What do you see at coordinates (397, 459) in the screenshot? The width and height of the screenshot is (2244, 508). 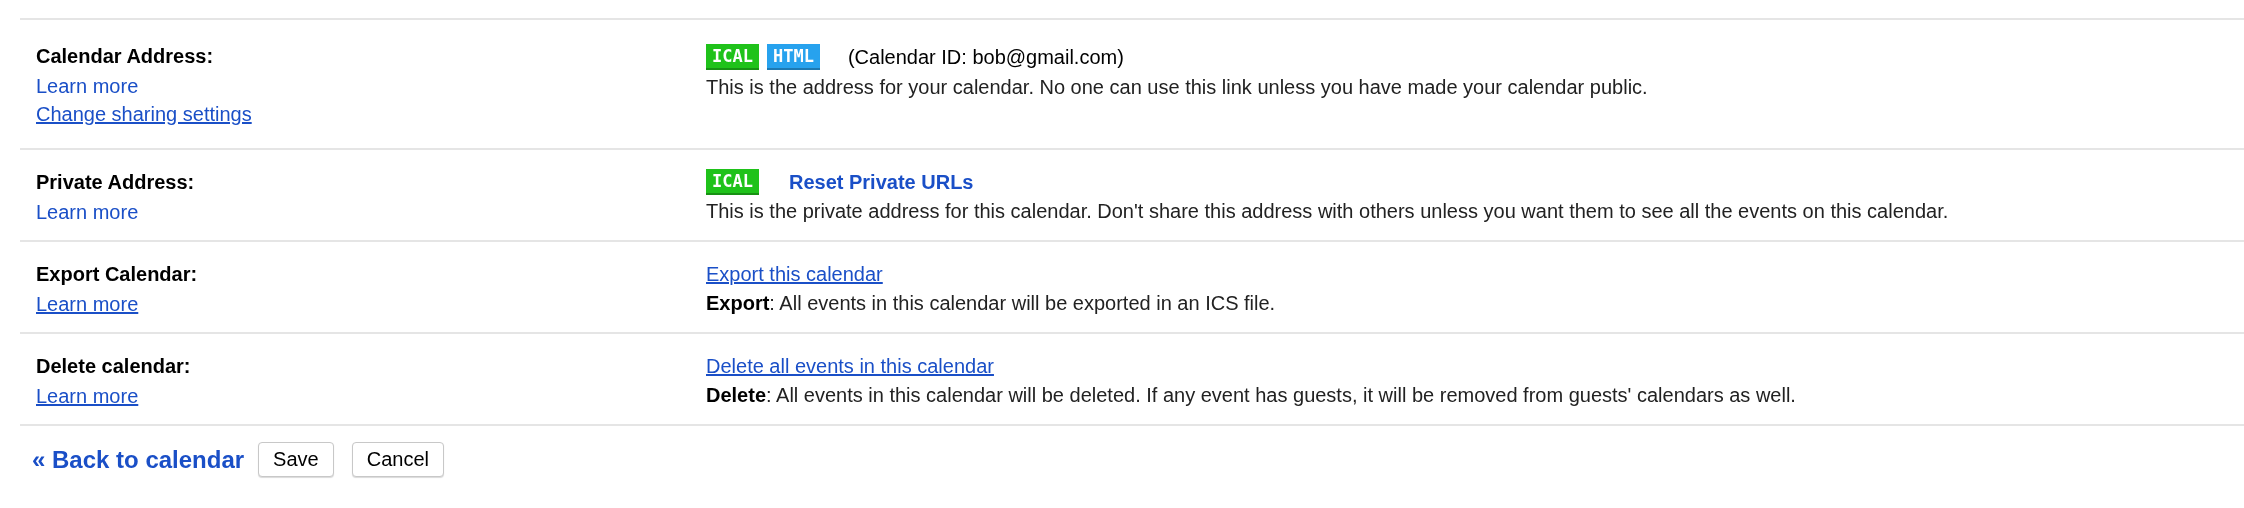 I see `footer-button: Cancel` at bounding box center [397, 459].